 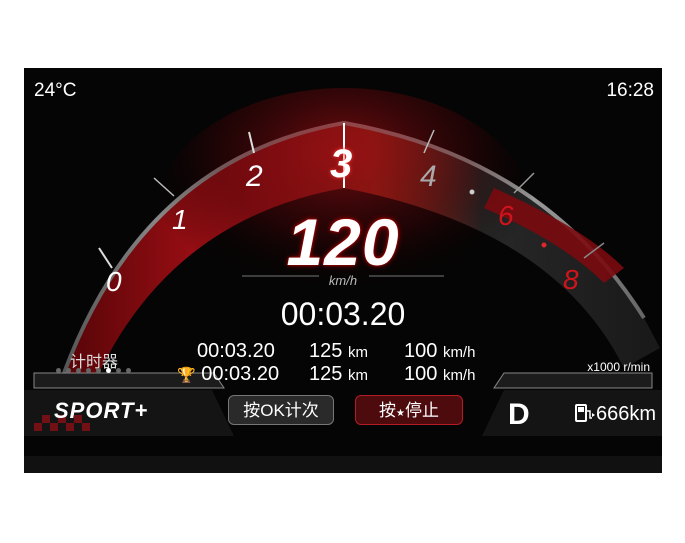 What do you see at coordinates (343, 280) in the screenshot?
I see `speed-unit: km/h` at bounding box center [343, 280].